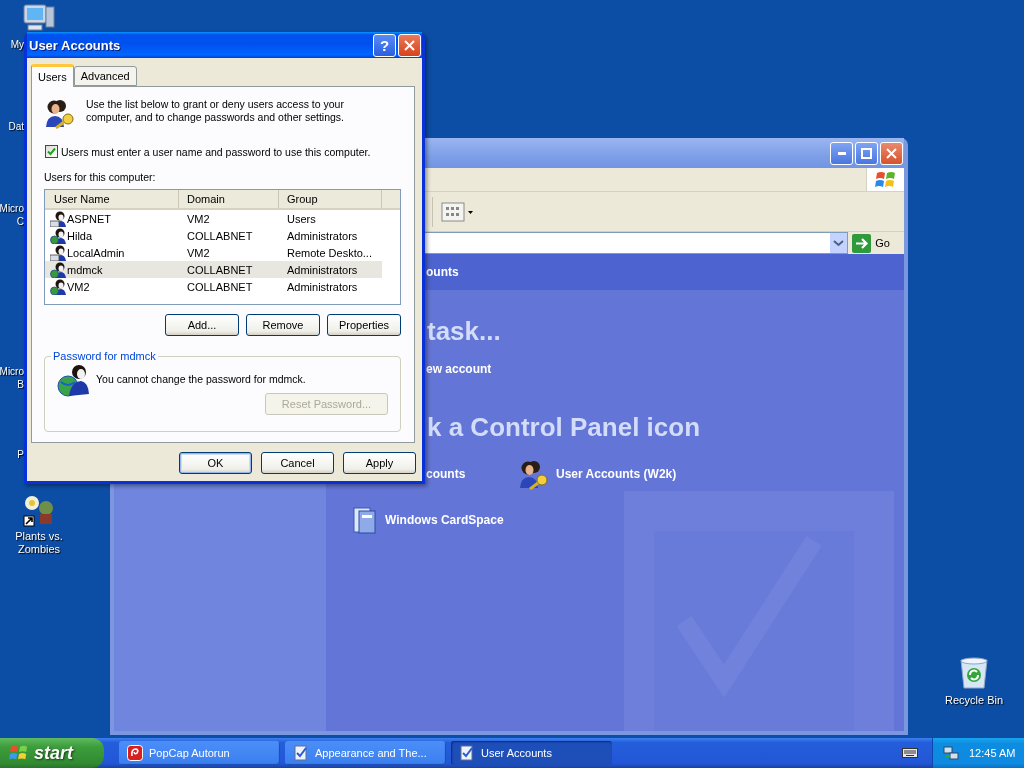  I want to click on dialog-button: OK, so click(215, 463).